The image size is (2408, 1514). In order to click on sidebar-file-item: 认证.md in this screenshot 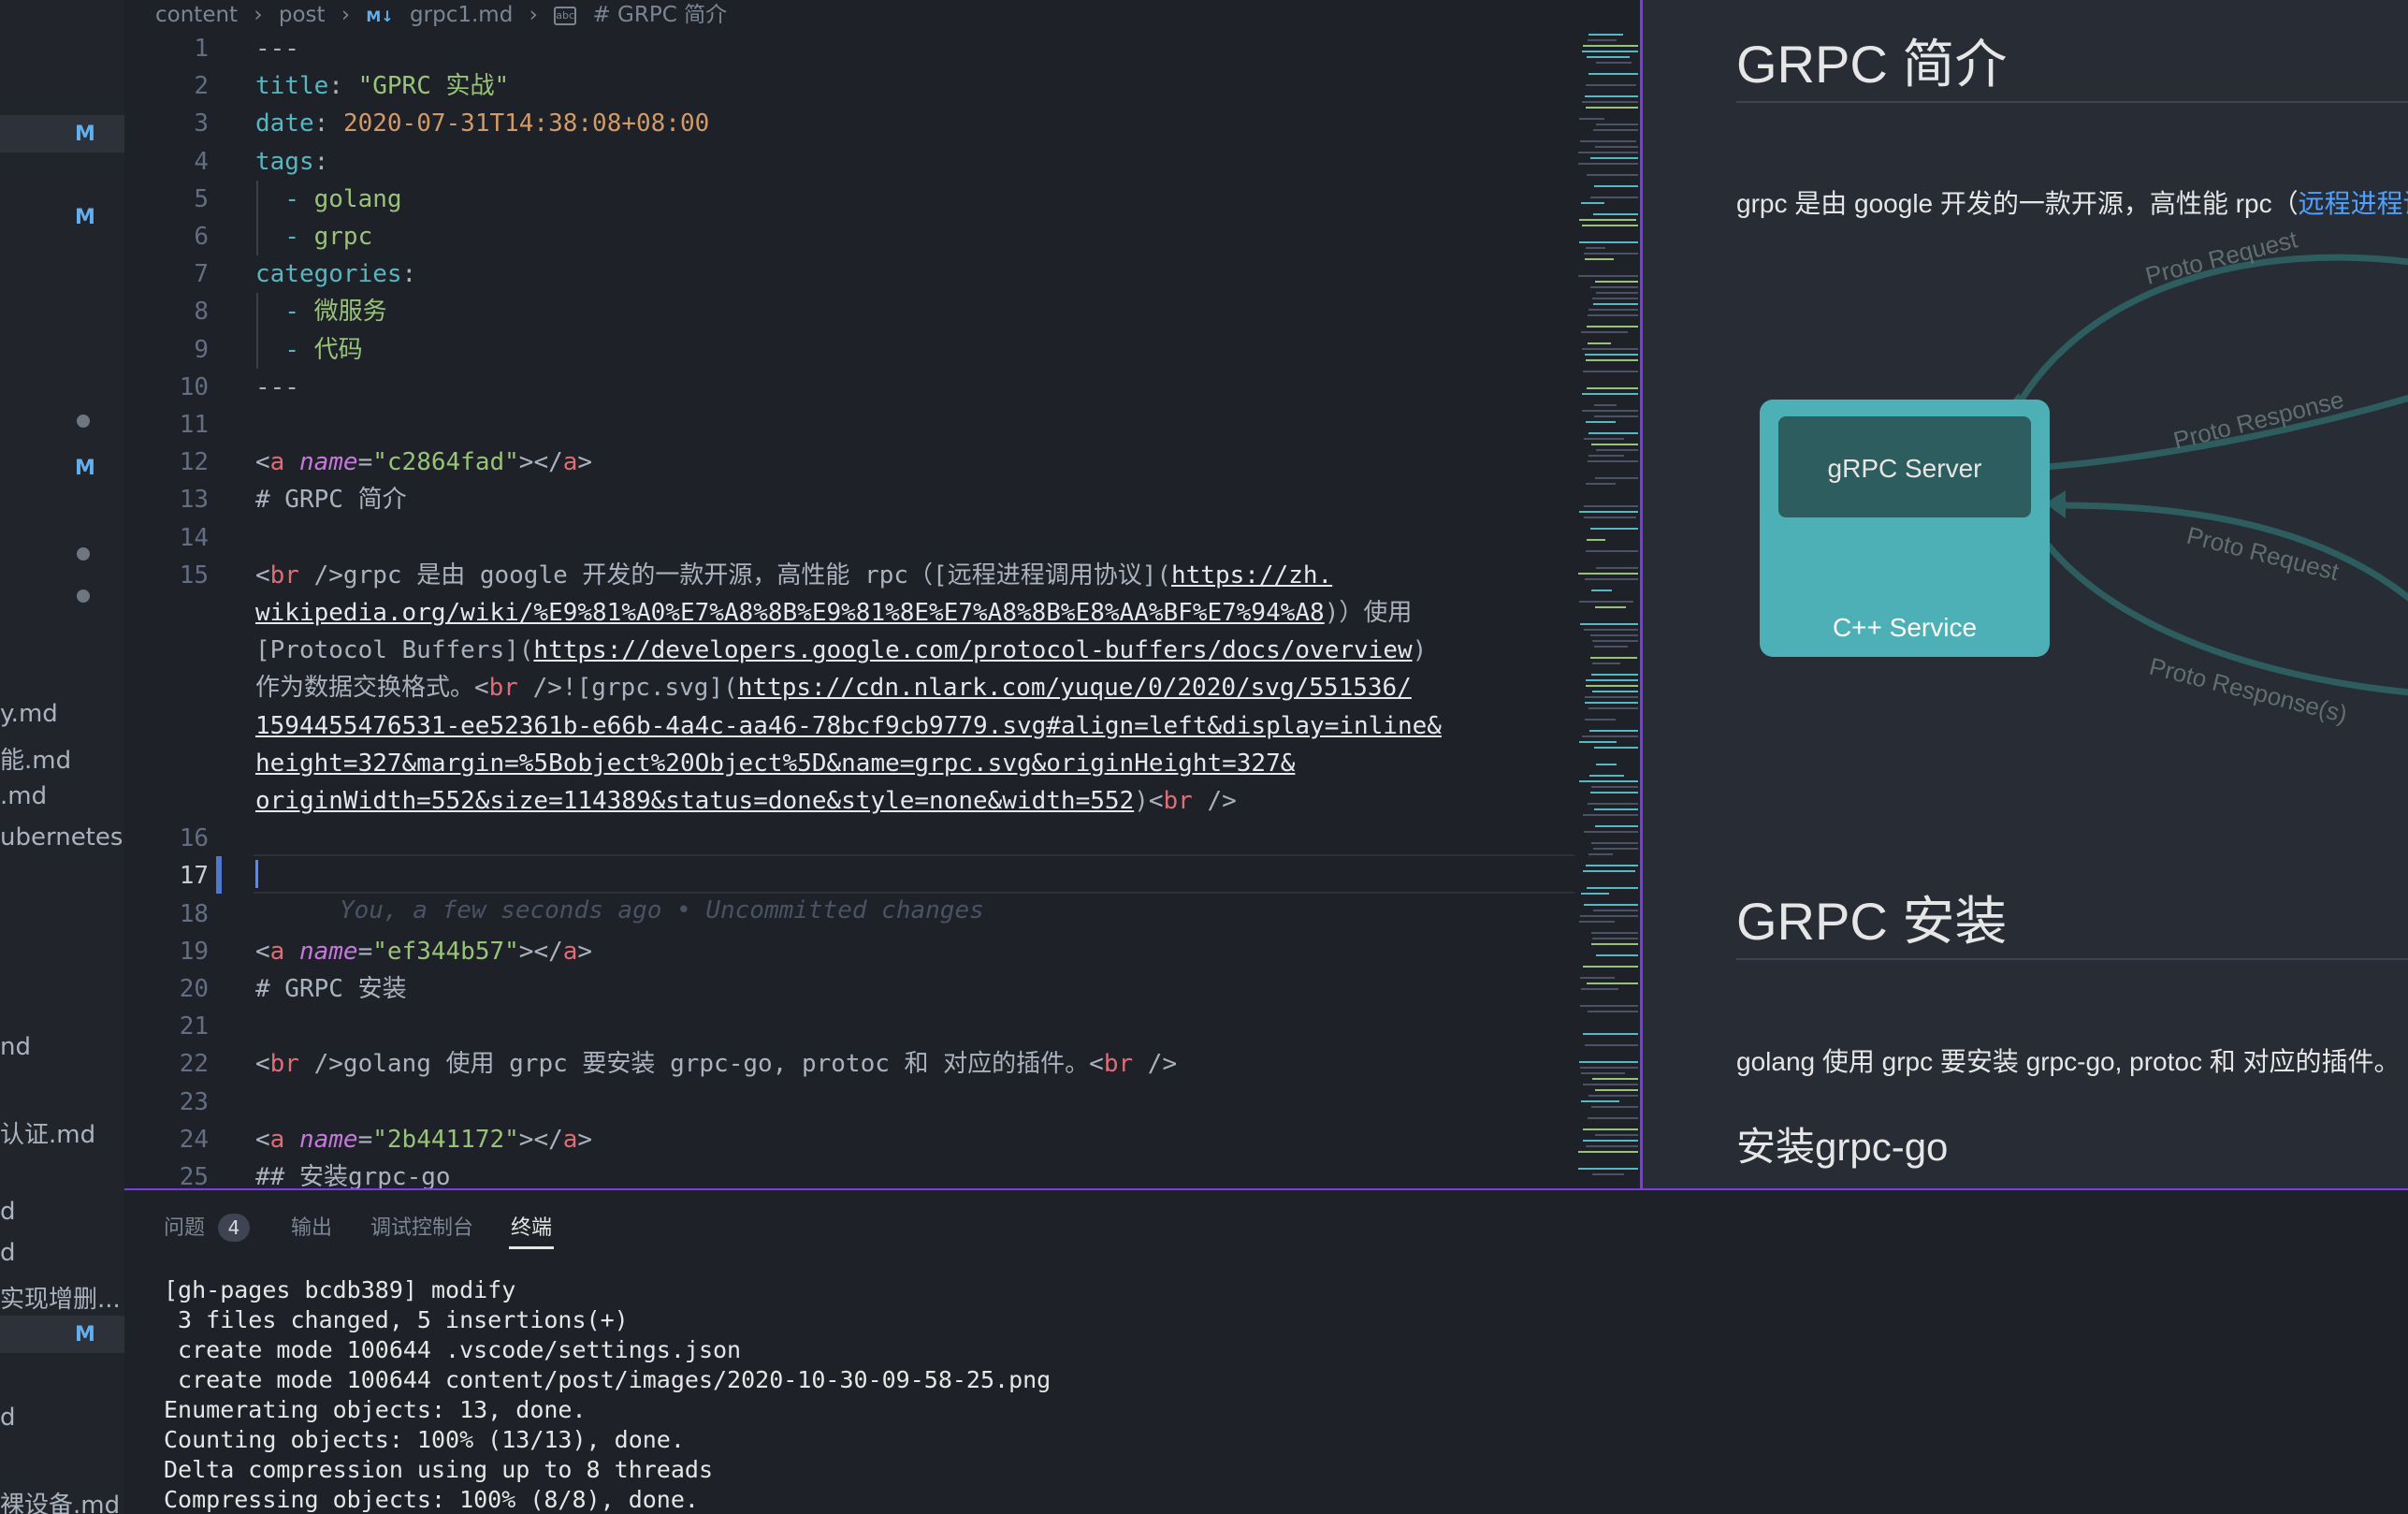, I will do `click(62, 1129)`.